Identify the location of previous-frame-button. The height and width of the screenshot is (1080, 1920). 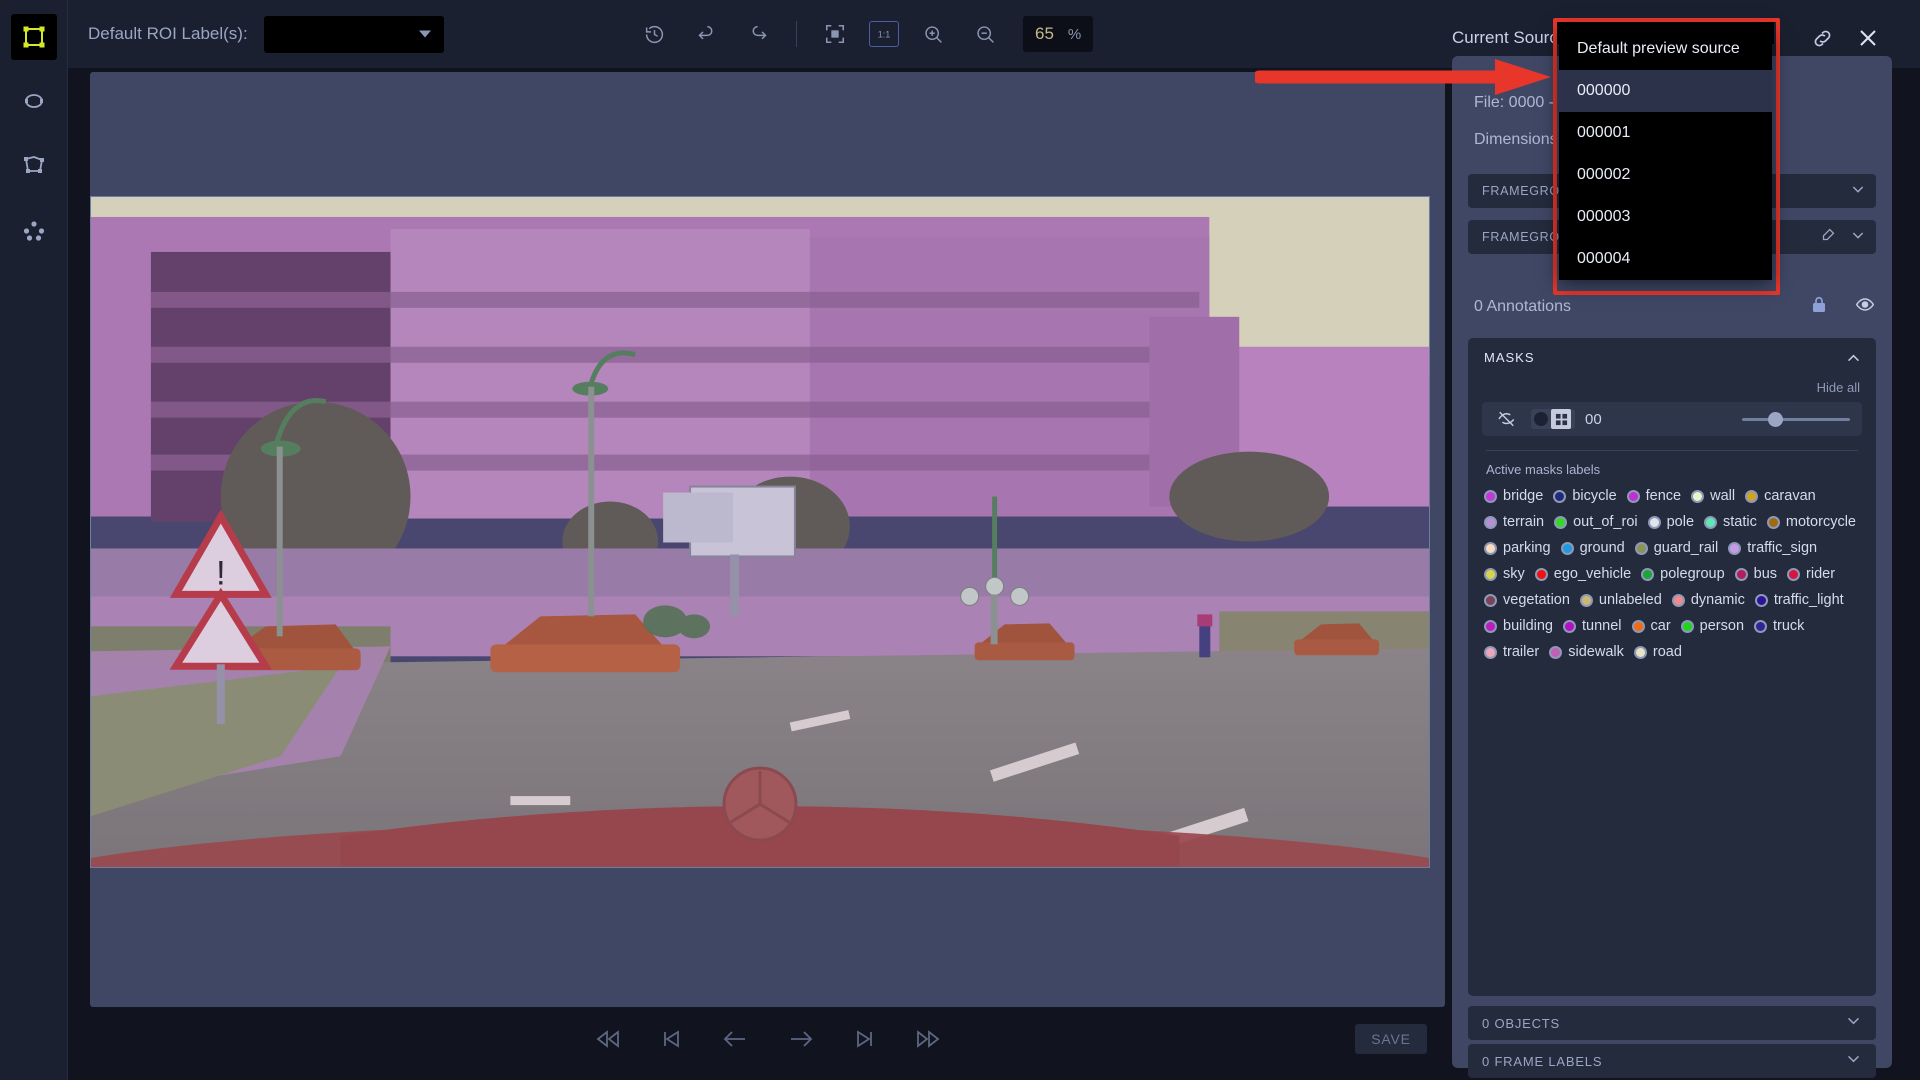
(671, 1039).